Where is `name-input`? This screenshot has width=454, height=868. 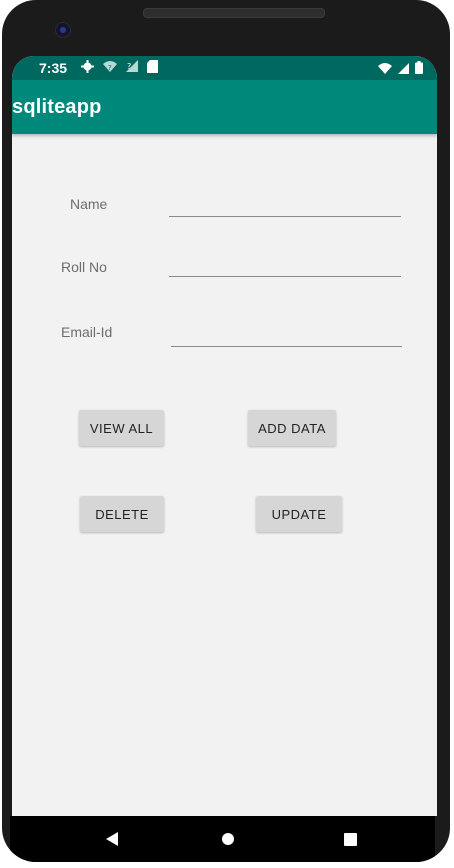 name-input is located at coordinates (285, 216).